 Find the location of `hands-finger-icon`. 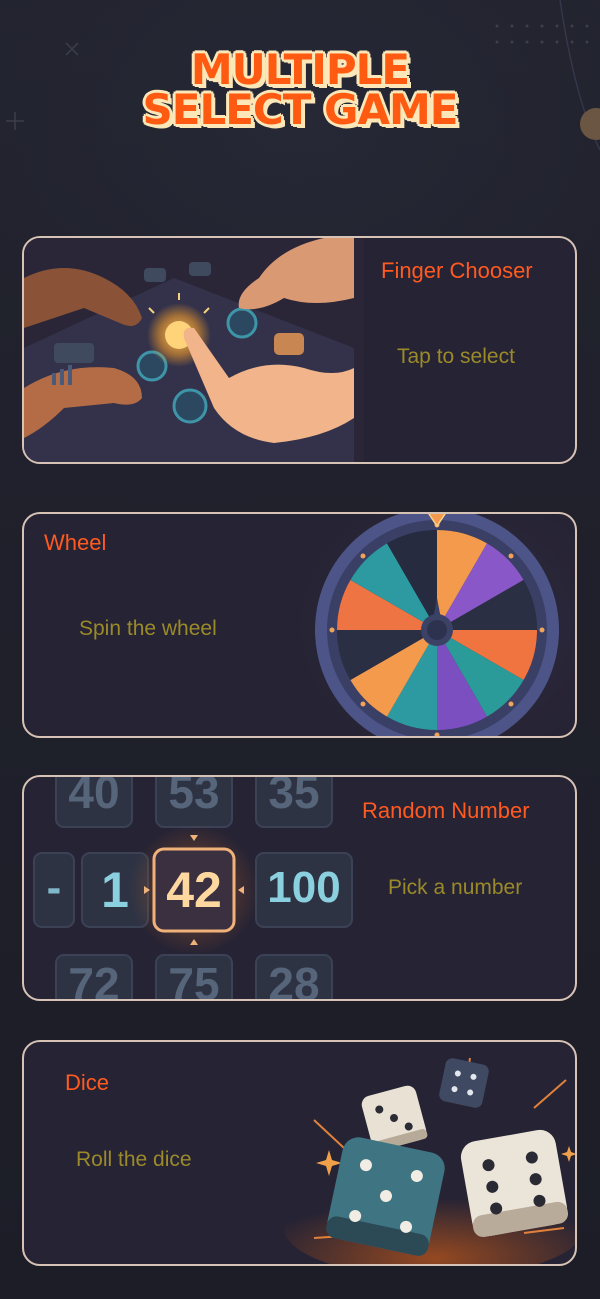

hands-finger-icon is located at coordinates (194, 350).